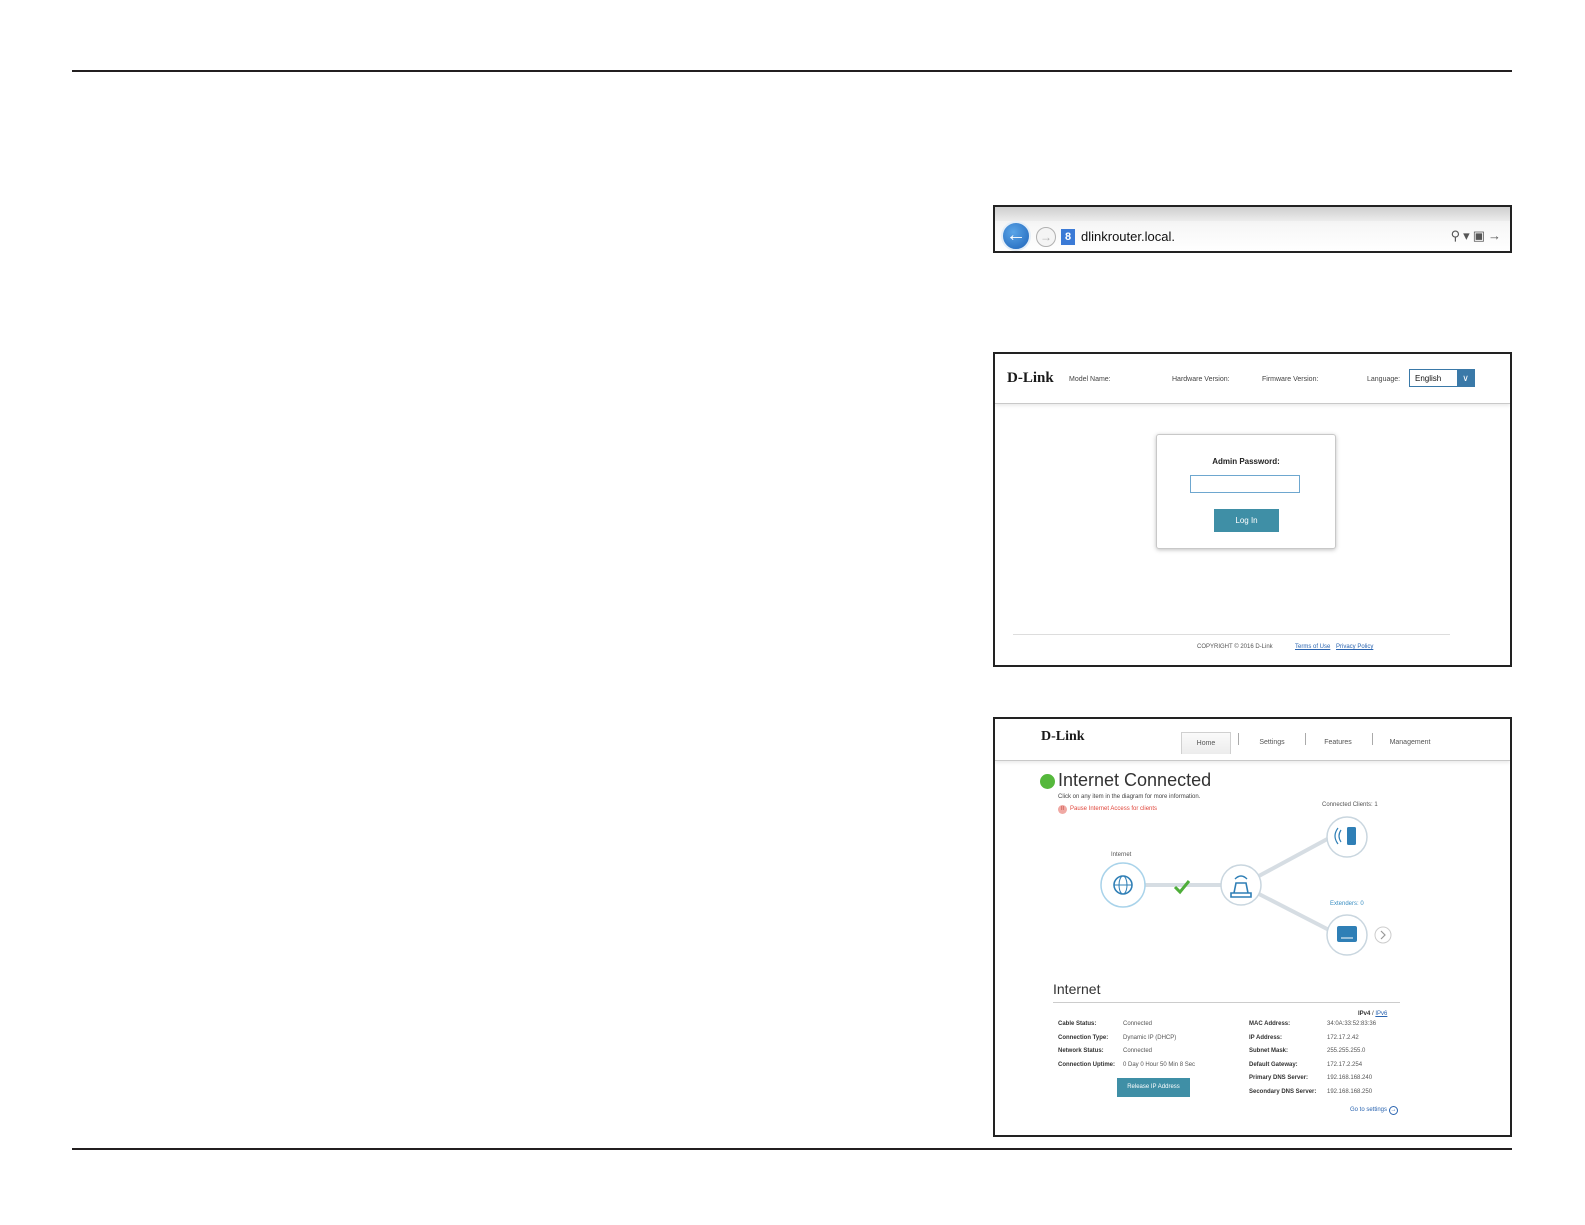 Image resolution: width=1585 pixels, height=1225 pixels. Describe the element at coordinates (1364, 1014) in the screenshot. I see `ipv4-tab: IPv4` at that location.